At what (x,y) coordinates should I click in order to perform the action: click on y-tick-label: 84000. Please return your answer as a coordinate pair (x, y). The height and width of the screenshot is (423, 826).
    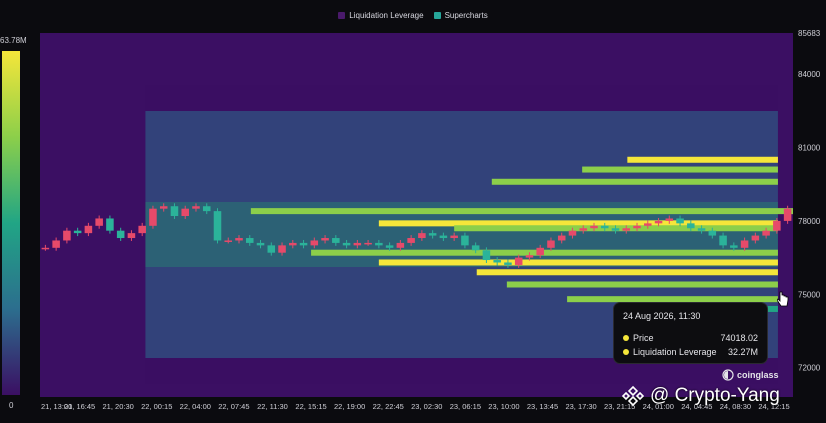
    Looking at the image, I should click on (809, 74).